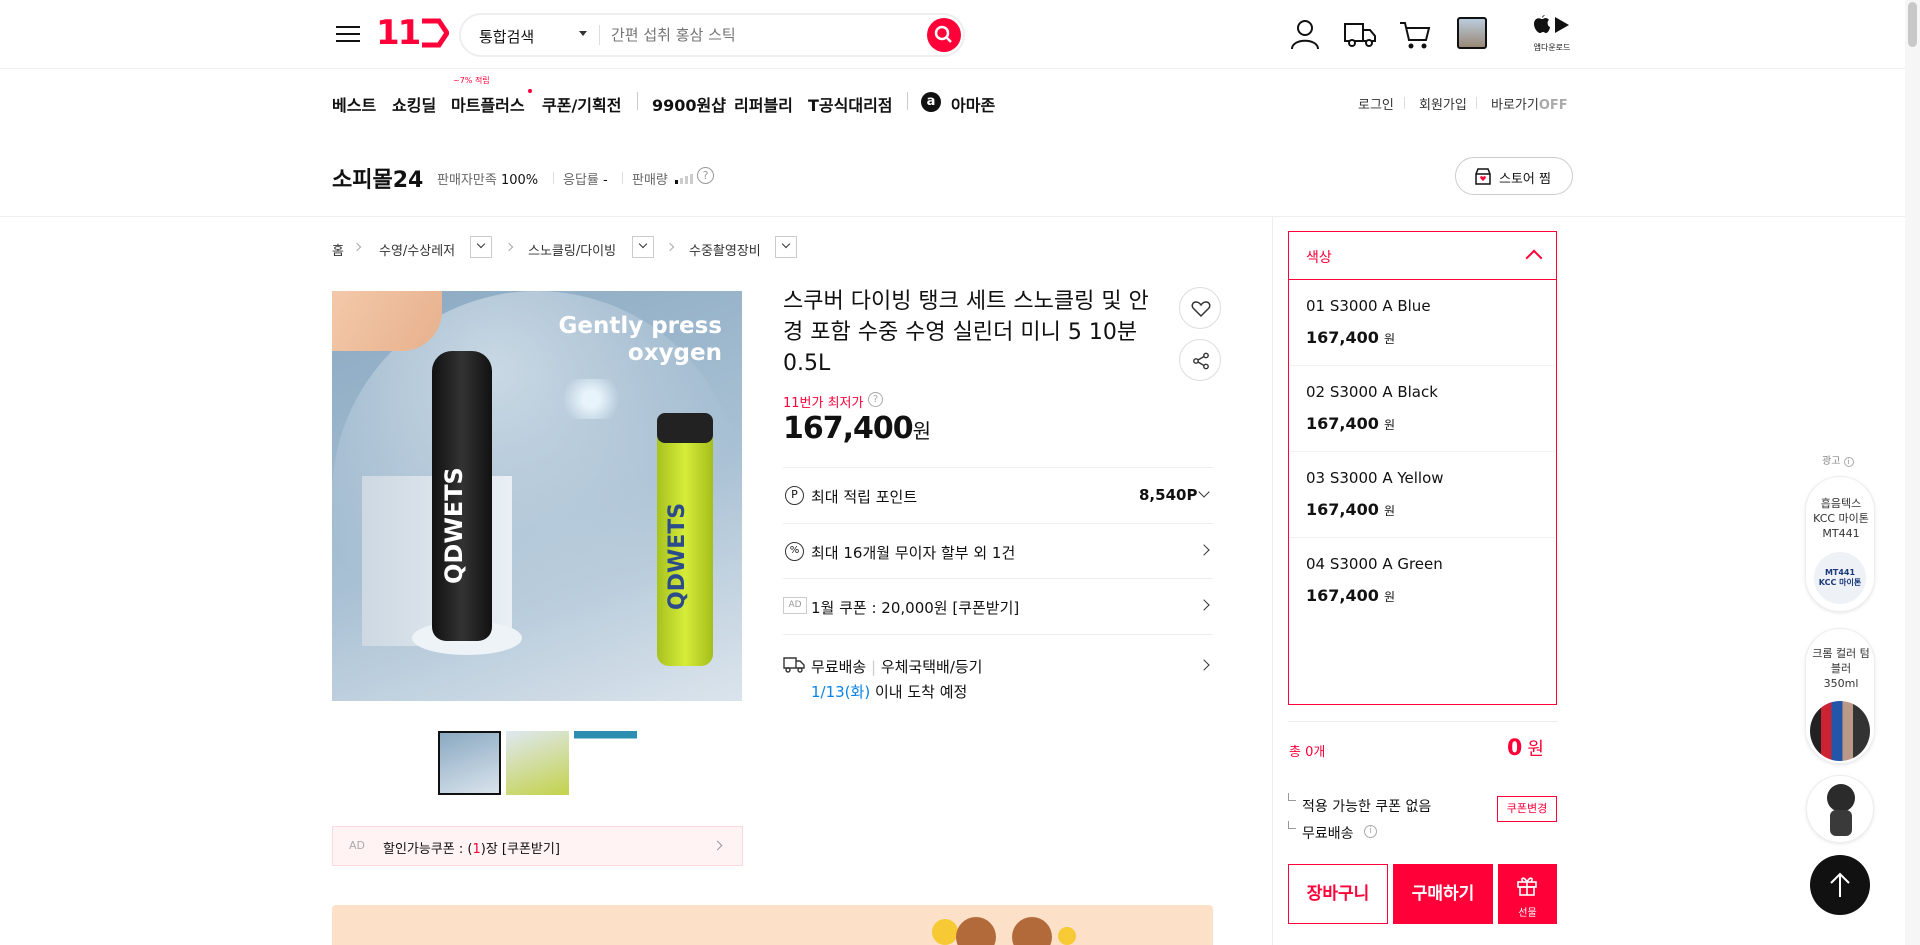  Describe the element at coordinates (1443, 894) in the screenshot. I see `buy-button: 구매하기` at that location.